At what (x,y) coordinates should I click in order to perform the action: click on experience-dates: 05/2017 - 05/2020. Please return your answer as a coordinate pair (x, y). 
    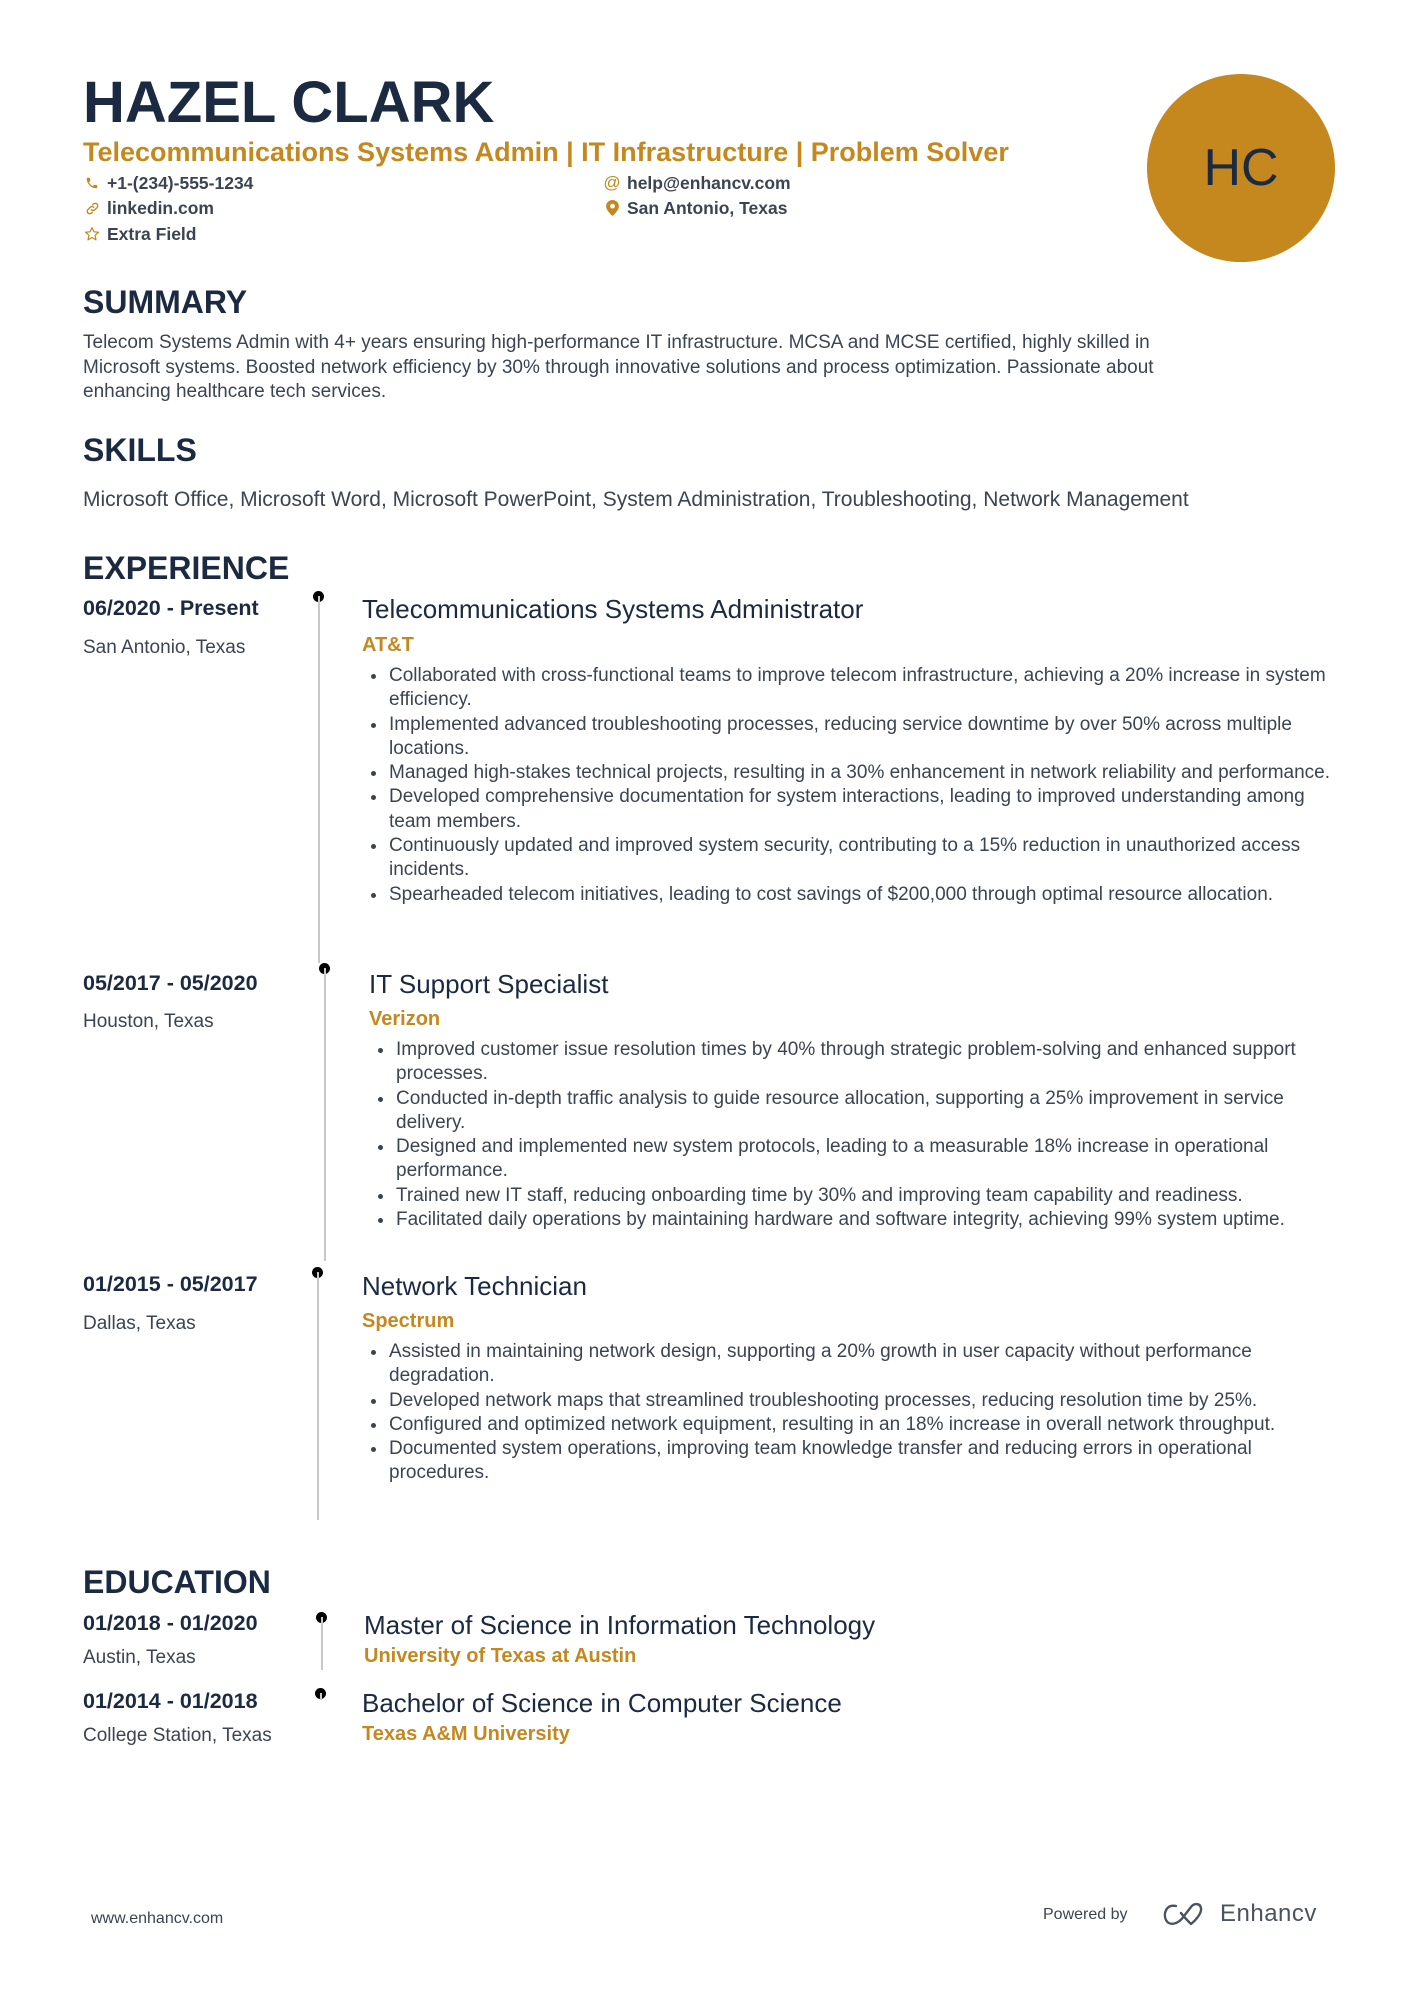
    Looking at the image, I should click on (170, 983).